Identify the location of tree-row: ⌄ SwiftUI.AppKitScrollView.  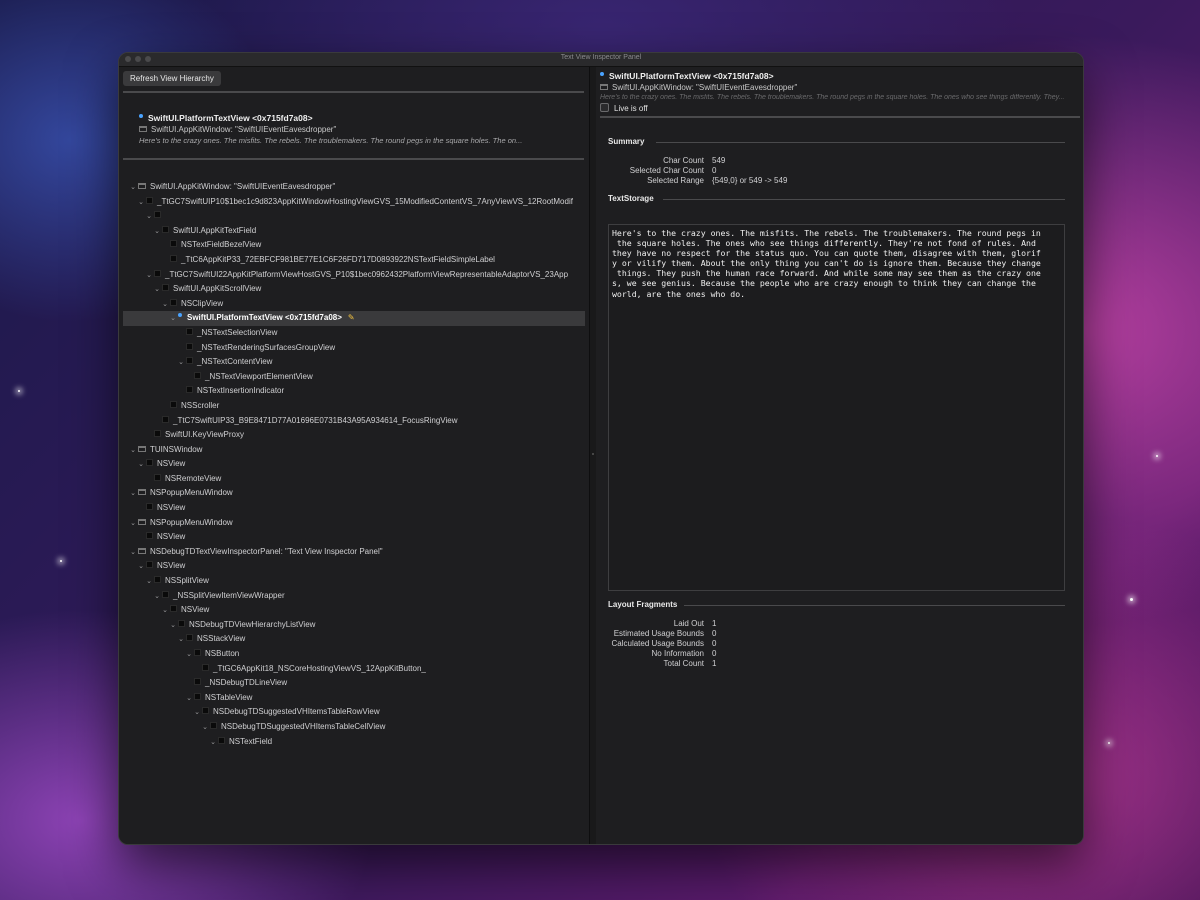
(354, 289).